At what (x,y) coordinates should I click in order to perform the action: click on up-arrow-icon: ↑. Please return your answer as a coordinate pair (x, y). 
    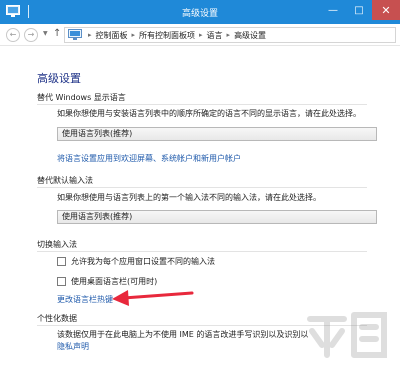
    Looking at the image, I should click on (57, 33).